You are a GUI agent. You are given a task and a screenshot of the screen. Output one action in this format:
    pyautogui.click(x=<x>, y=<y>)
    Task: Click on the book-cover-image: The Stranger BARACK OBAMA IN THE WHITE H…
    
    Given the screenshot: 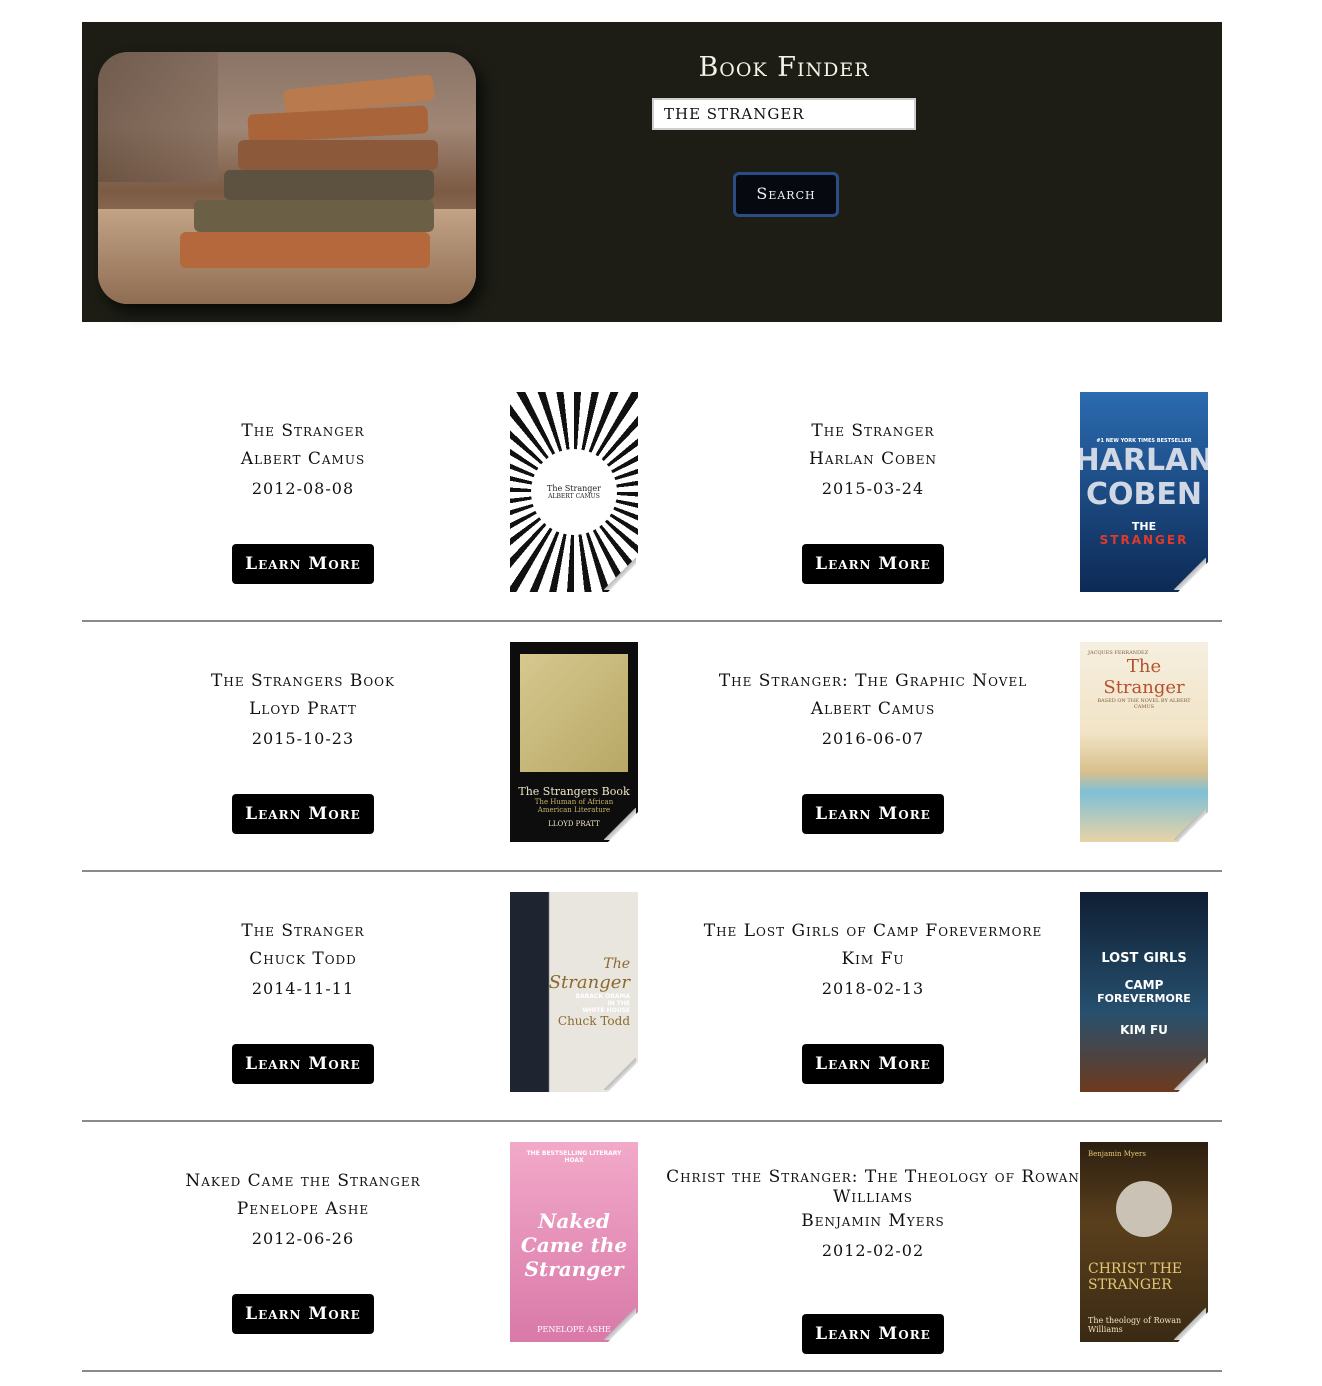 What is the action you would take?
    pyautogui.click(x=574, y=992)
    